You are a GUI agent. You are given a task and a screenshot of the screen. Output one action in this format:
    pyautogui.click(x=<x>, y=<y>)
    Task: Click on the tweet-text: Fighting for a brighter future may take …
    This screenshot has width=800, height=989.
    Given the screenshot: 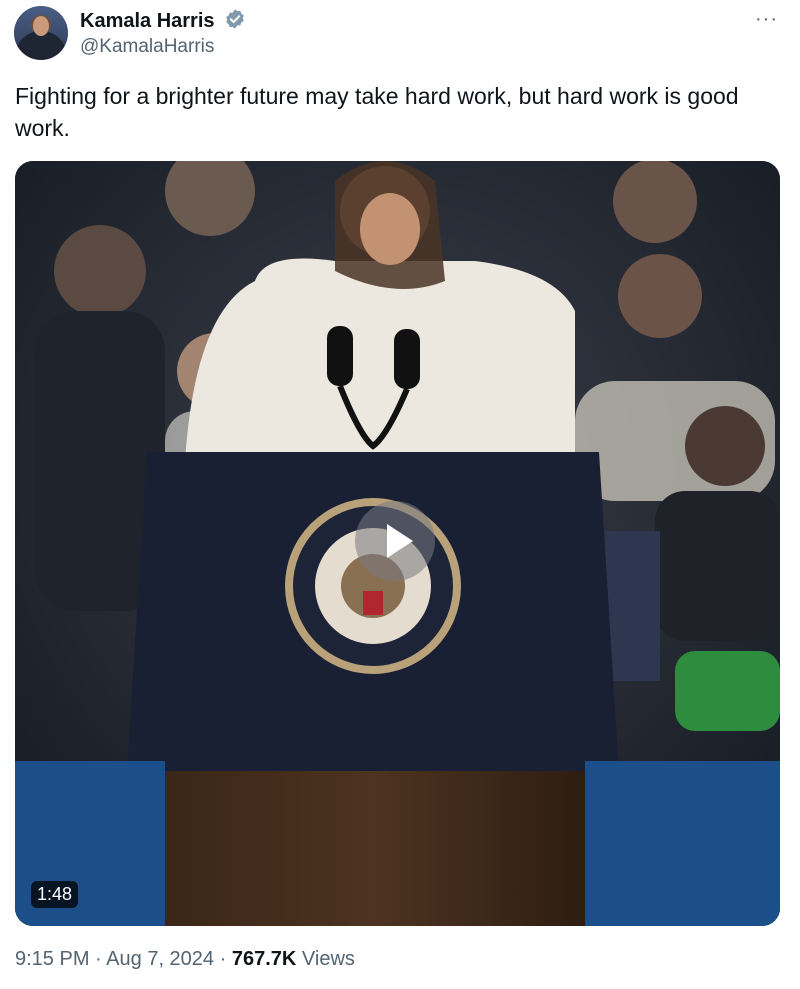 What is the action you would take?
    pyautogui.click(x=377, y=112)
    